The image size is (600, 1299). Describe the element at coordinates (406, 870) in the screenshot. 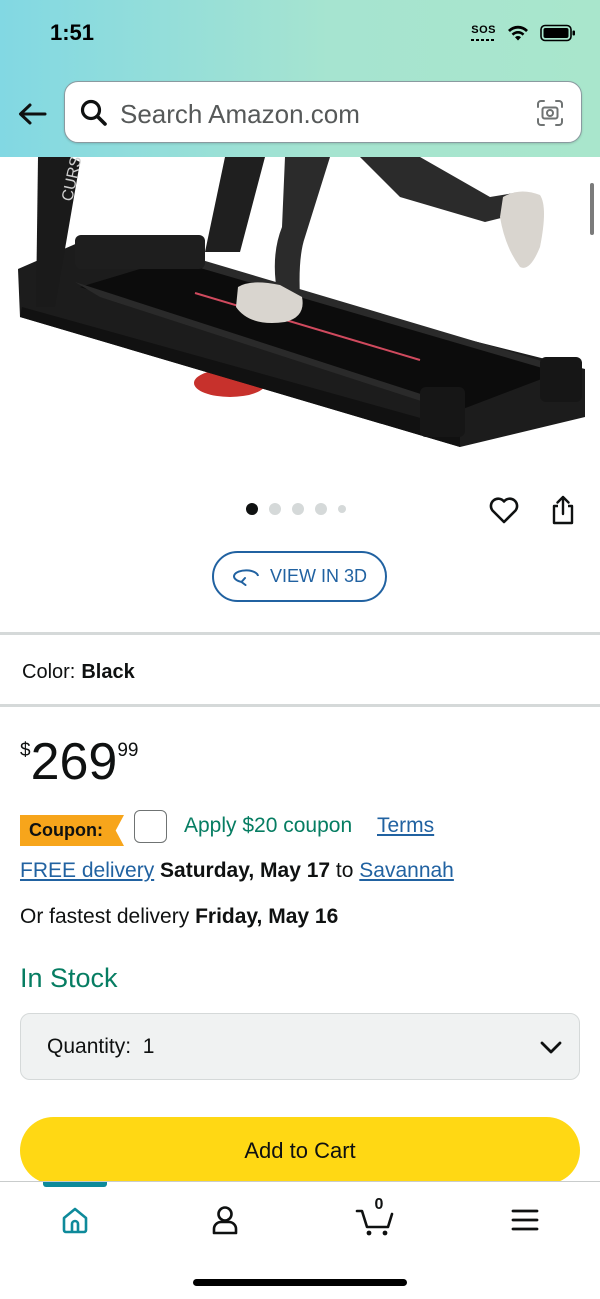

I see `delivery-location-link: Savannah` at that location.